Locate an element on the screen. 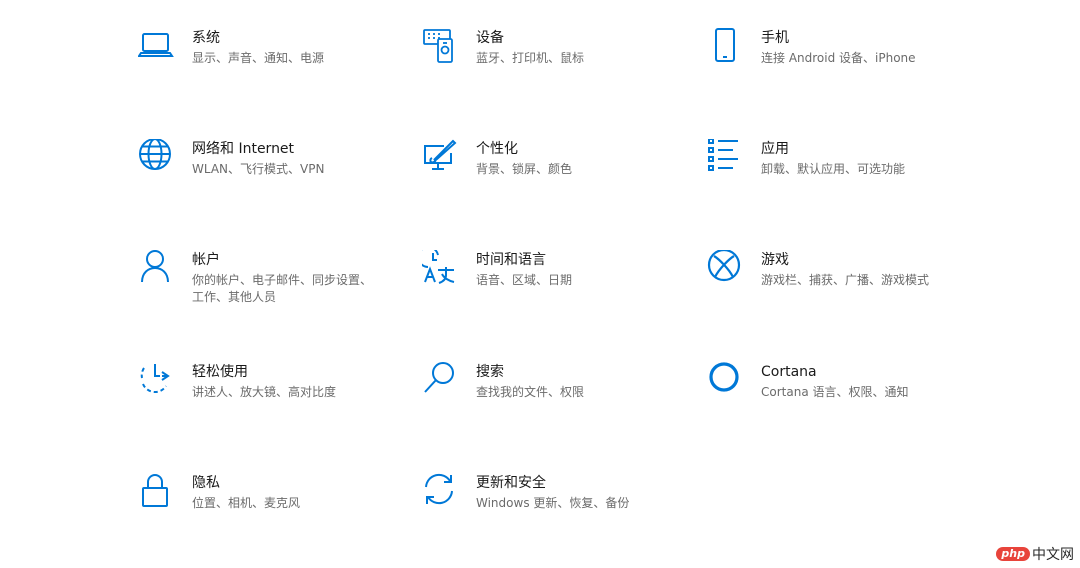 The width and height of the screenshot is (1080, 568). tile-title: 帐户 is located at coordinates (206, 260).